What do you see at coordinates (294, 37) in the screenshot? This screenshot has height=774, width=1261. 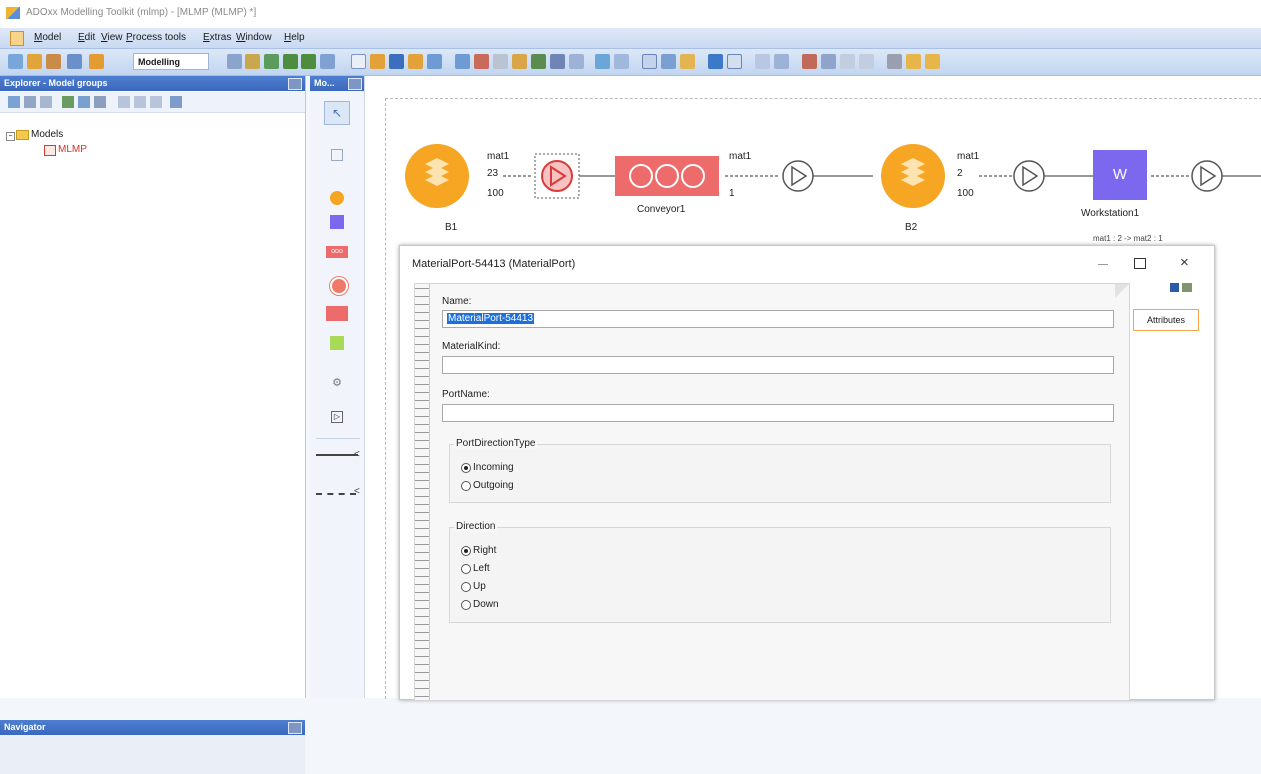 I see `menu-help: Help` at bounding box center [294, 37].